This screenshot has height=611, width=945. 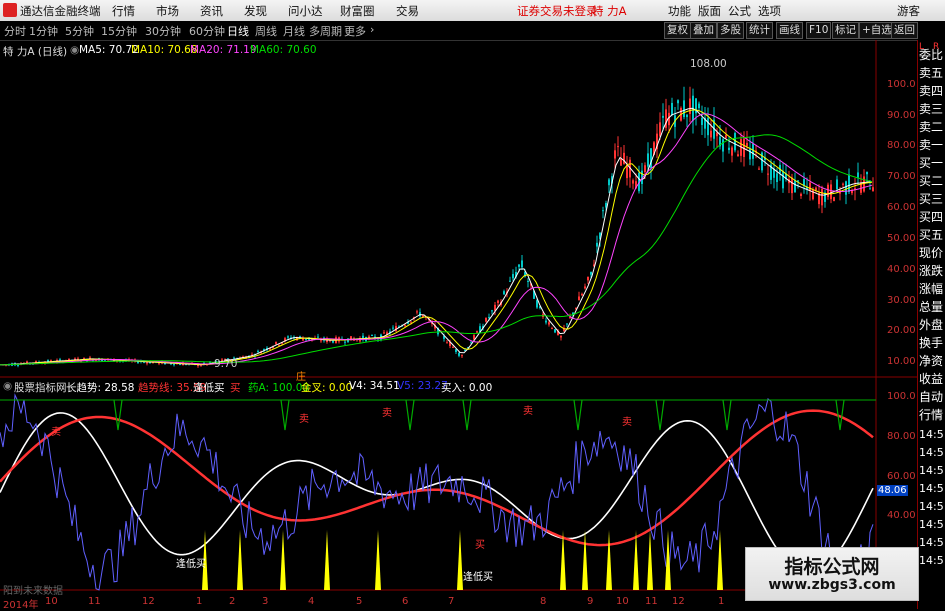 I want to click on more-arrow-icon: ›, so click(x=372, y=29).